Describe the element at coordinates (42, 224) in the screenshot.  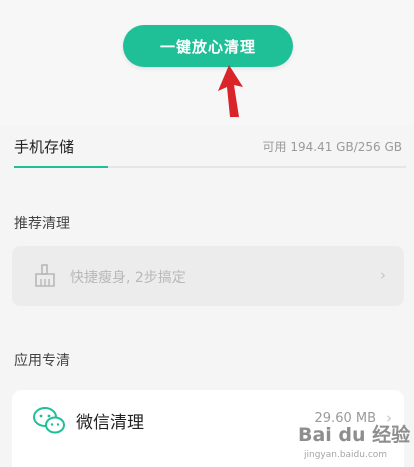
I see `recommend-section-title: 推荐清理` at that location.